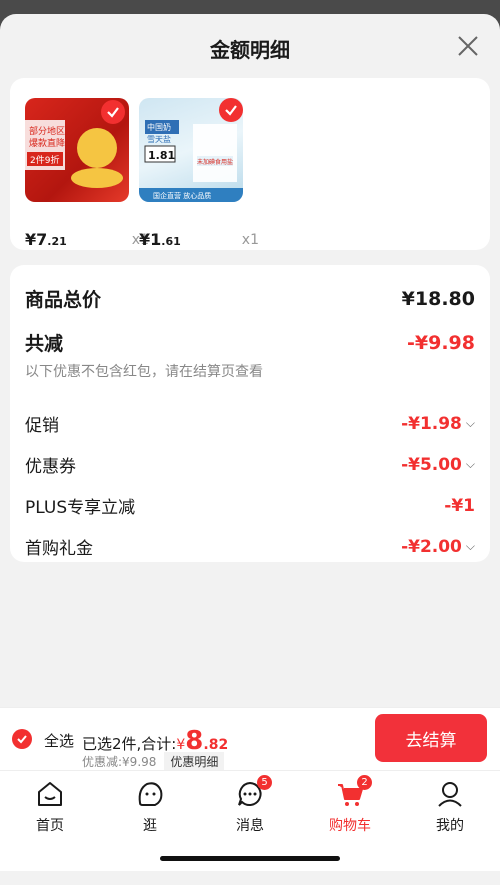 Image resolution: width=500 pixels, height=885 pixels. What do you see at coordinates (350, 826) in the screenshot?
I see `tab-label: 购物车` at bounding box center [350, 826].